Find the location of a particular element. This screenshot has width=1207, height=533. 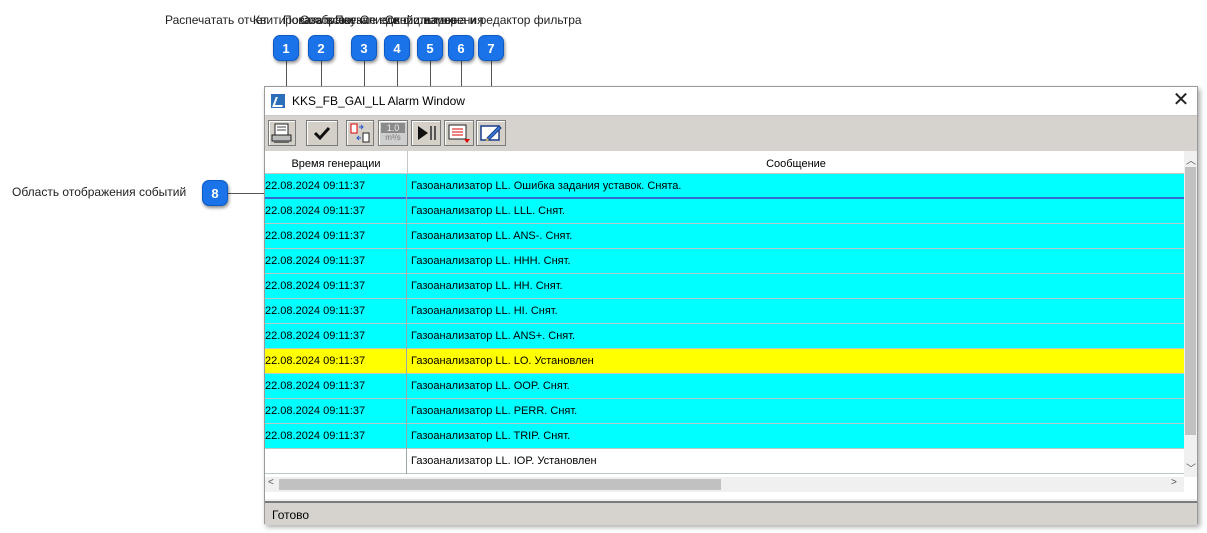

vertical-scrollbar: ︿ ﹀ is located at coordinates (1190, 314).